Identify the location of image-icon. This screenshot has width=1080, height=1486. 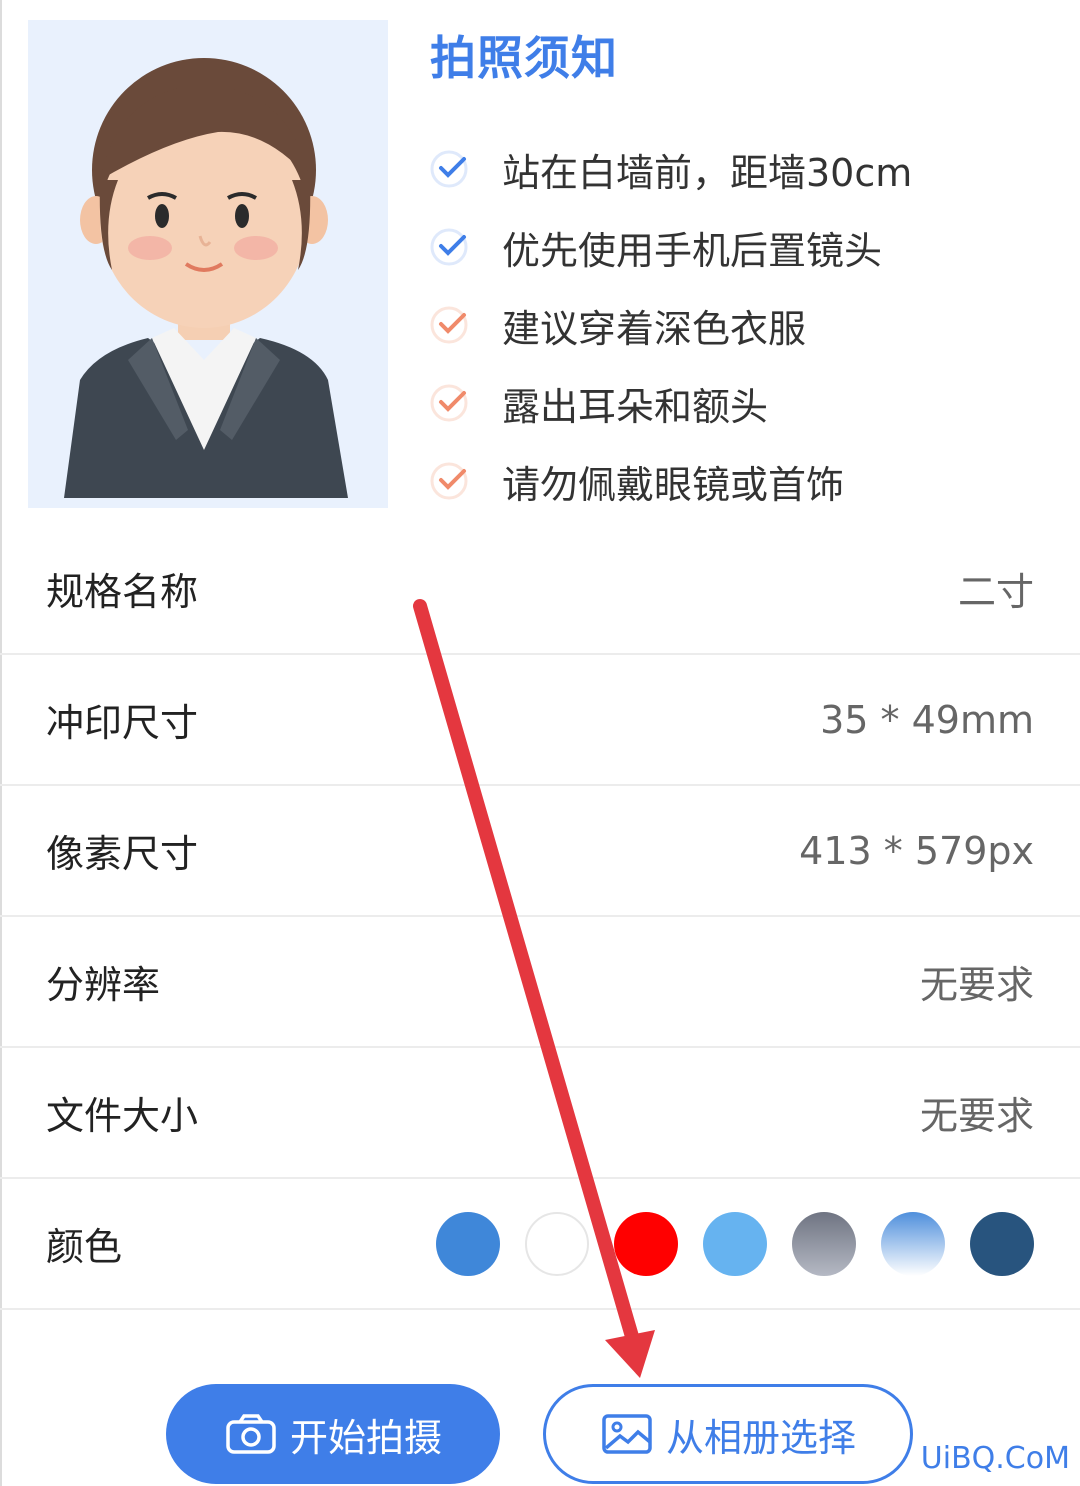
(627, 1434).